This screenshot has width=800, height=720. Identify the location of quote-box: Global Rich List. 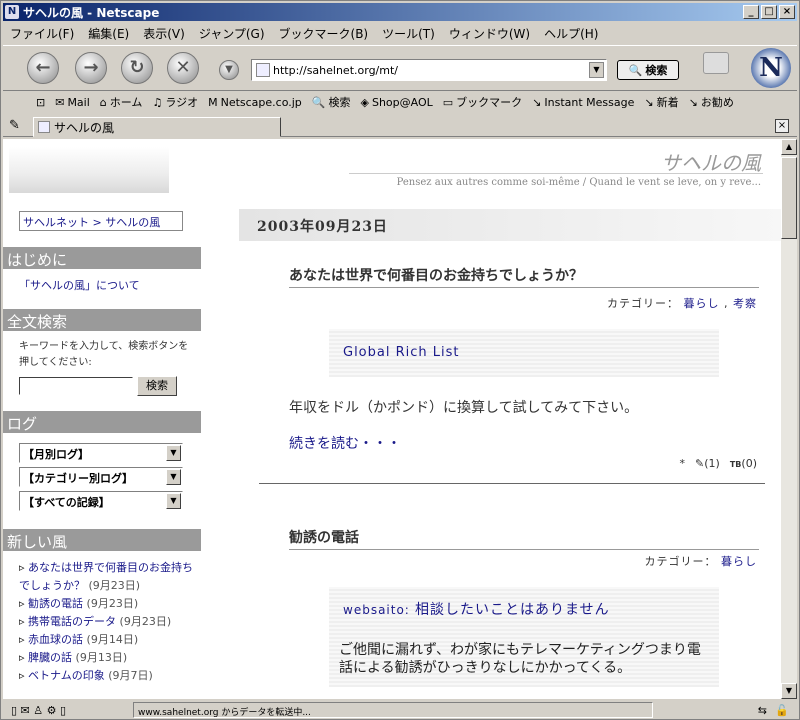
(524, 353).